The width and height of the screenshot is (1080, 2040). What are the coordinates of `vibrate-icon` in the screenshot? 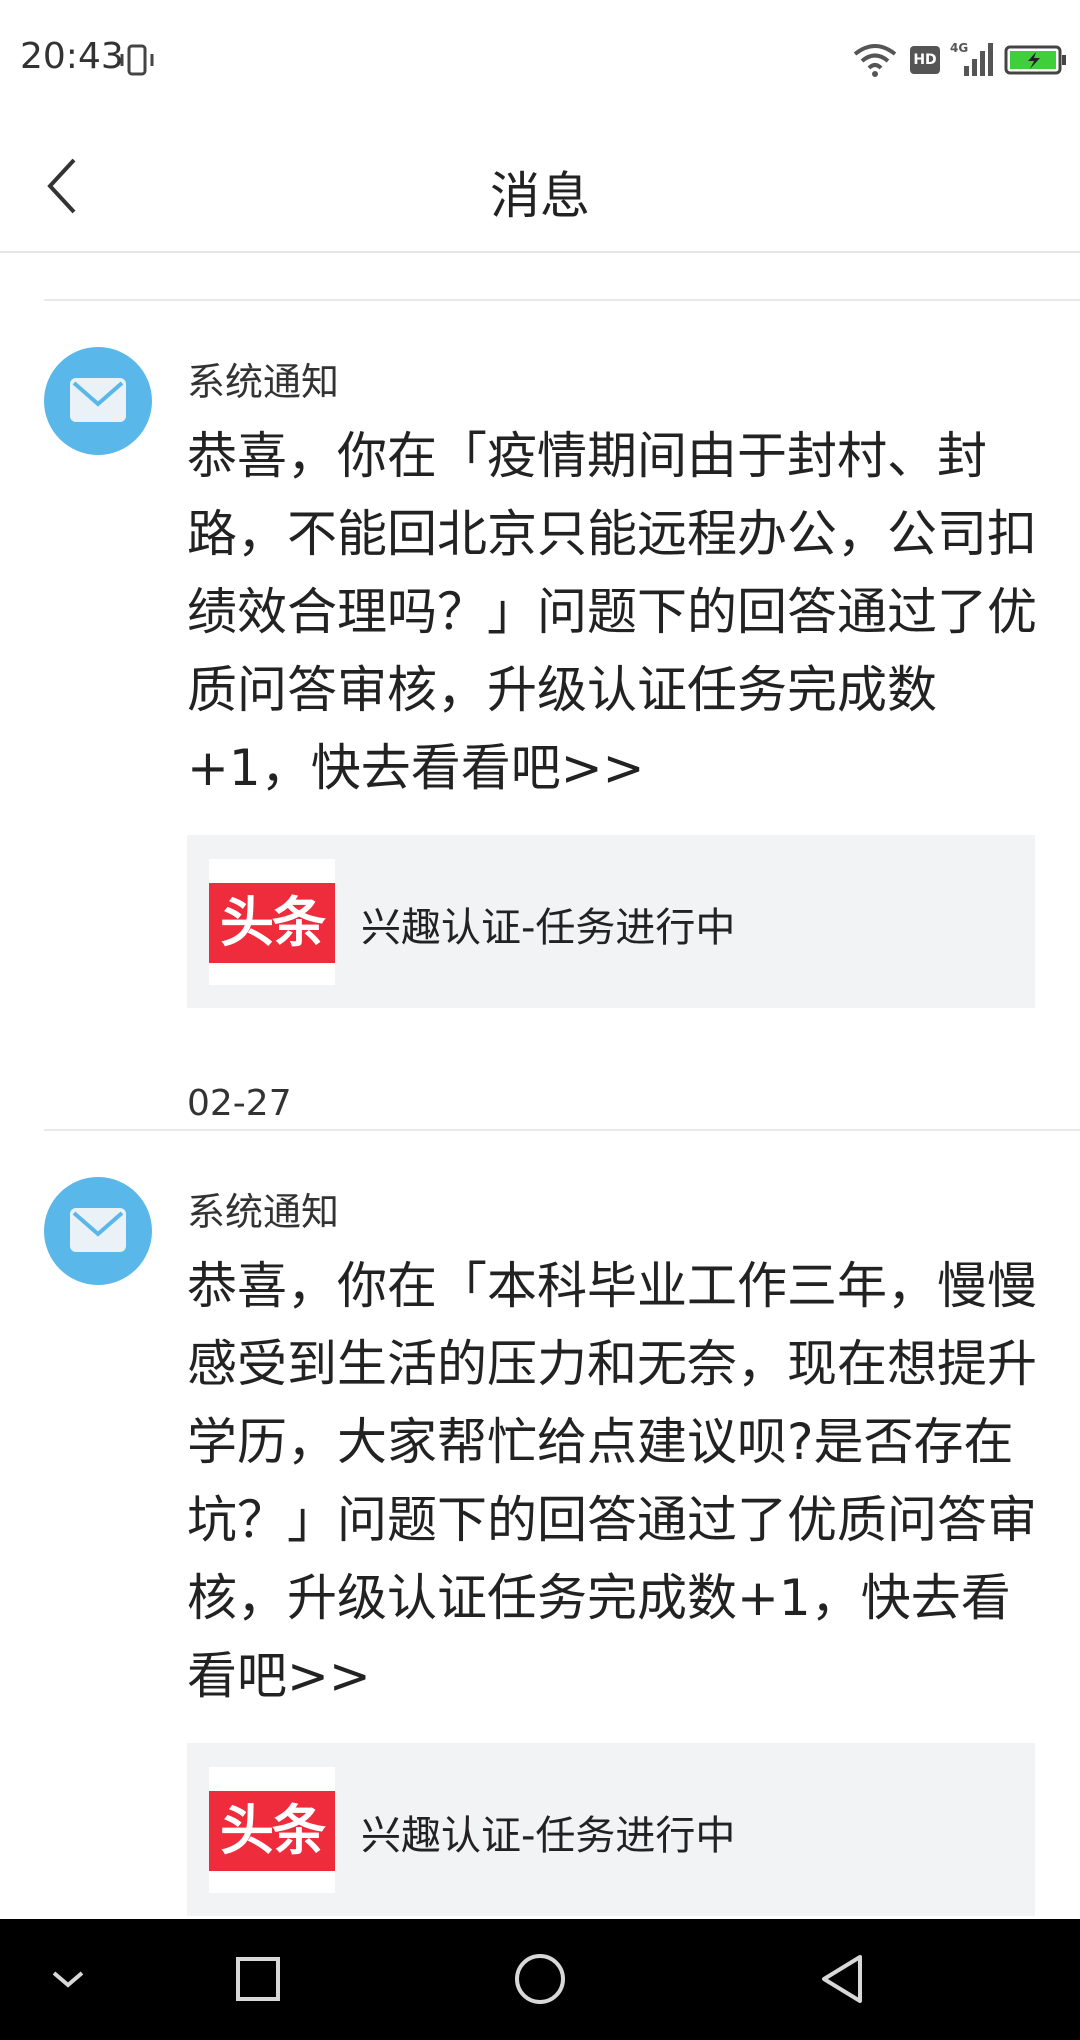 It's located at (137, 60).